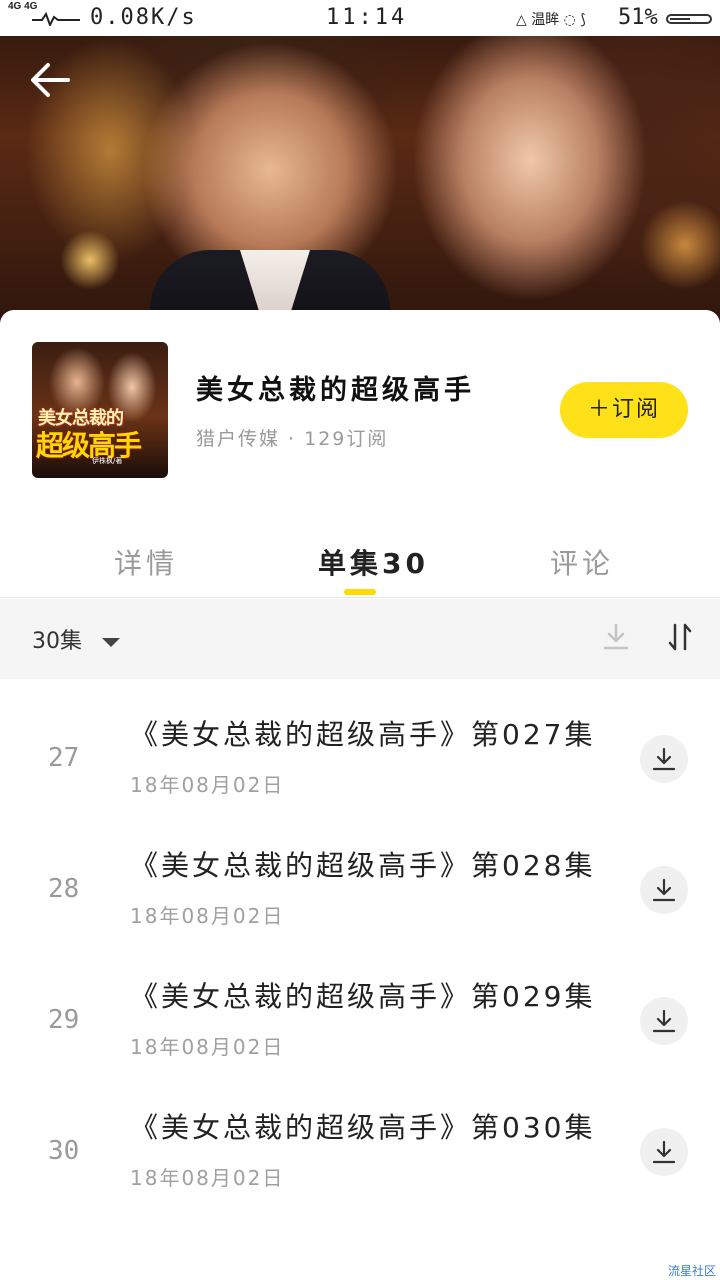 The width and height of the screenshot is (720, 1280). I want to click on book-title: 美女总裁的超级高手, so click(335, 390).